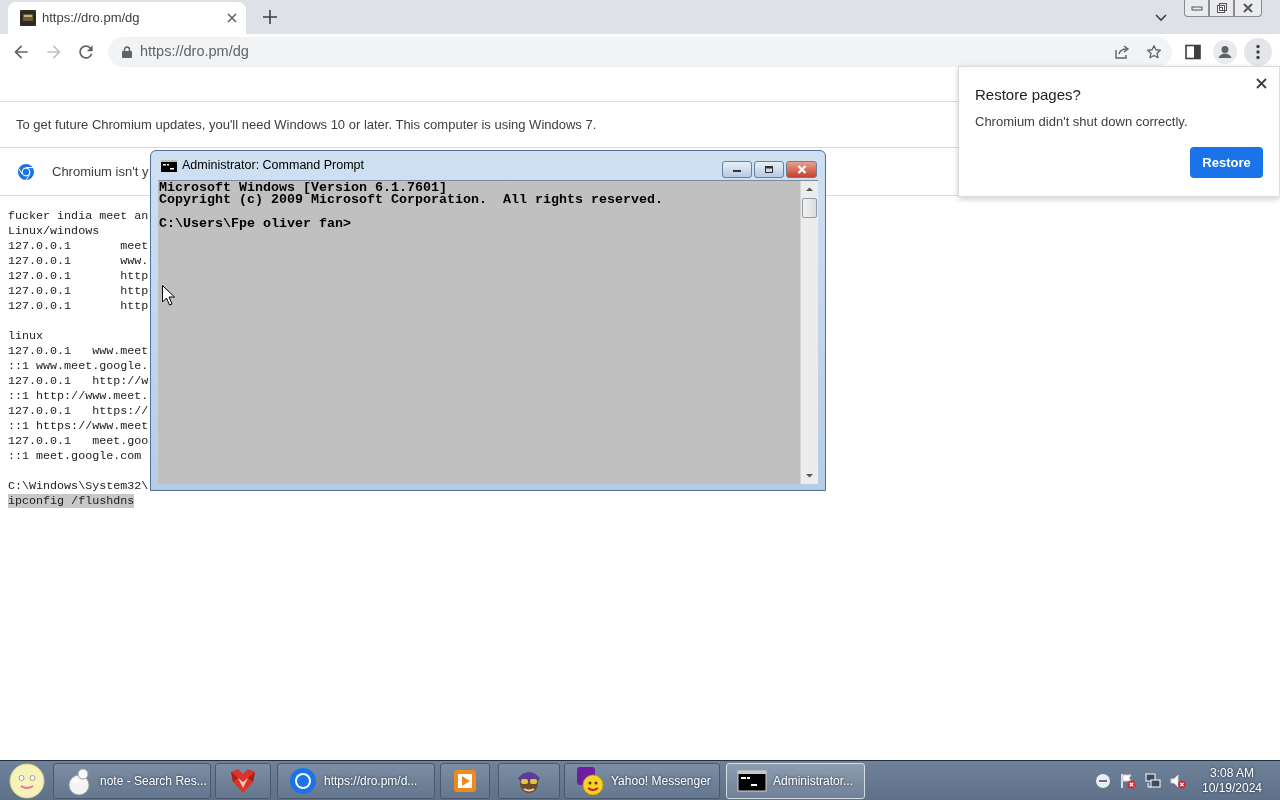 This screenshot has height=800, width=1280. What do you see at coordinates (78, 261) in the screenshot?
I see `page-text-line: 127.0.0.1 www.` at bounding box center [78, 261].